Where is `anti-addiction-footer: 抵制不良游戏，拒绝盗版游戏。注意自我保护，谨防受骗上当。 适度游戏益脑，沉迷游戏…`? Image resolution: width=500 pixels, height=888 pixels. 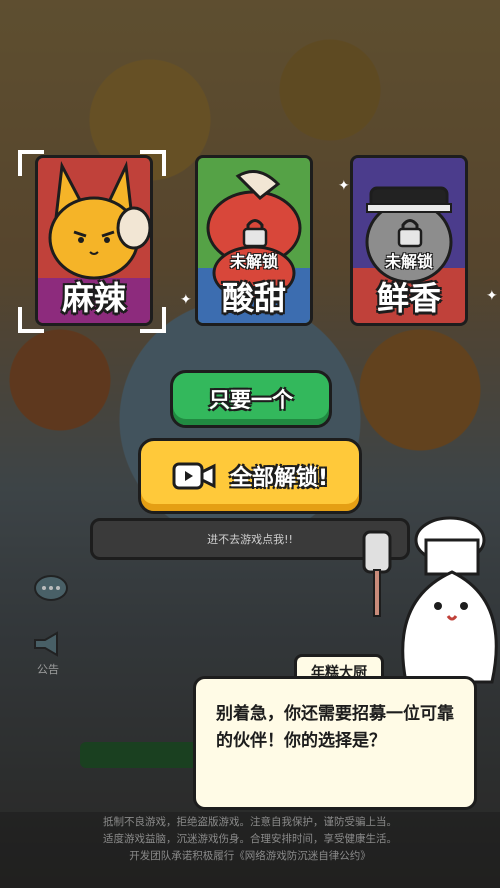
anti-addiction-footer: 抵制不良游戏，拒绝盗版游戏。注意自我保护，谨防受骗上当。 适度游戏益脑，沉迷游戏… is located at coordinates (250, 850).